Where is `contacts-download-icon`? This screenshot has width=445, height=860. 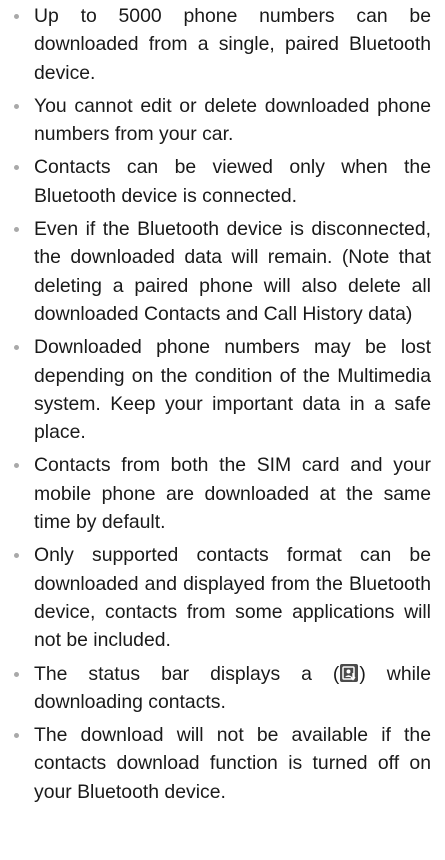 contacts-download-icon is located at coordinates (349, 672).